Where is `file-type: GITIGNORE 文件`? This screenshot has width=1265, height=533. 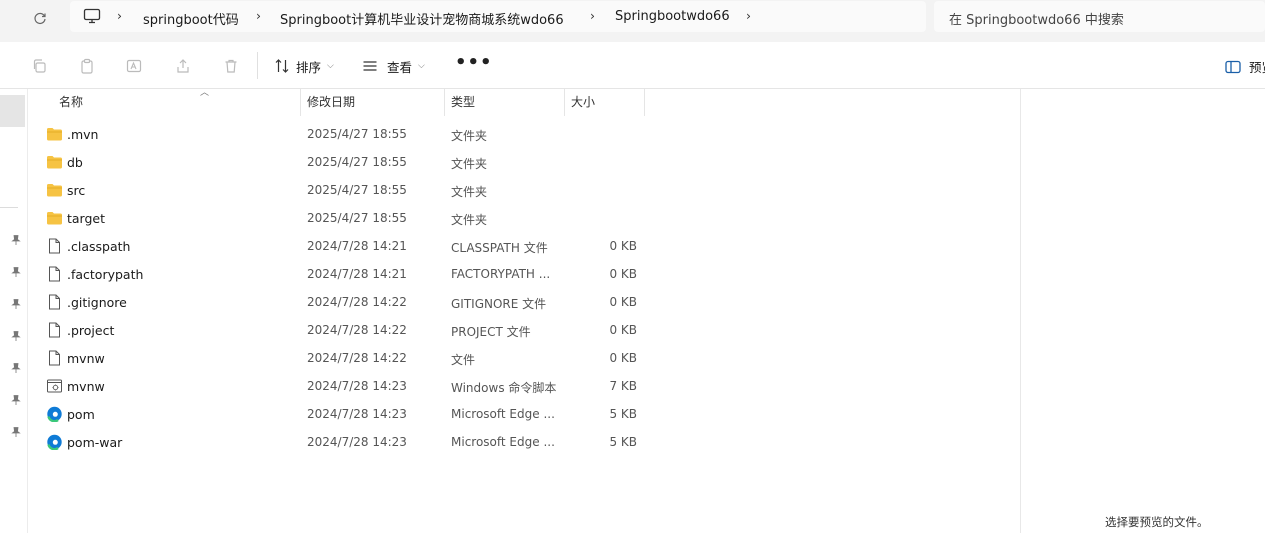 file-type: GITIGNORE 文件 is located at coordinates (499, 304).